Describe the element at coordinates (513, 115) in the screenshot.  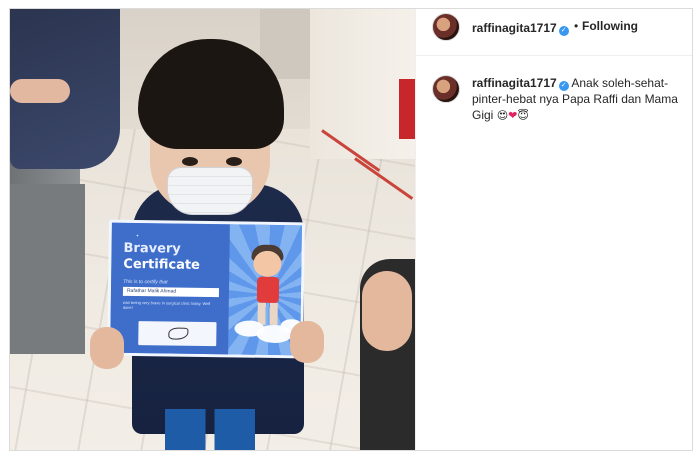
I see `red-heart-emoji-icon: ❤` at that location.